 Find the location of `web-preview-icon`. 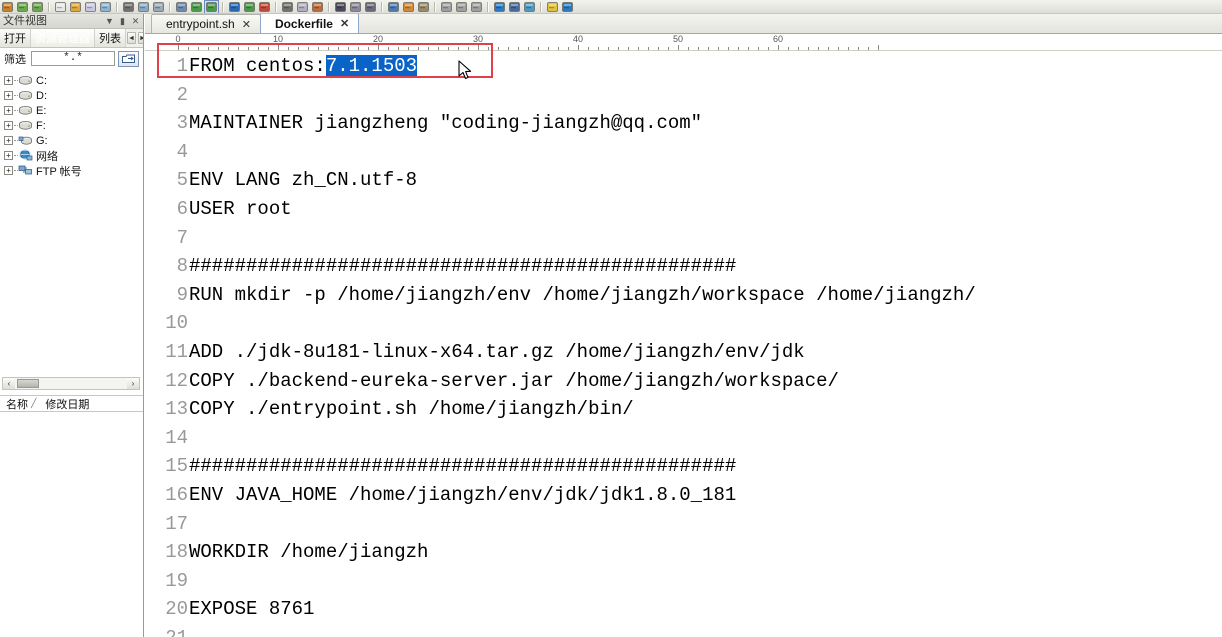

web-preview-icon is located at coordinates (499, 7).